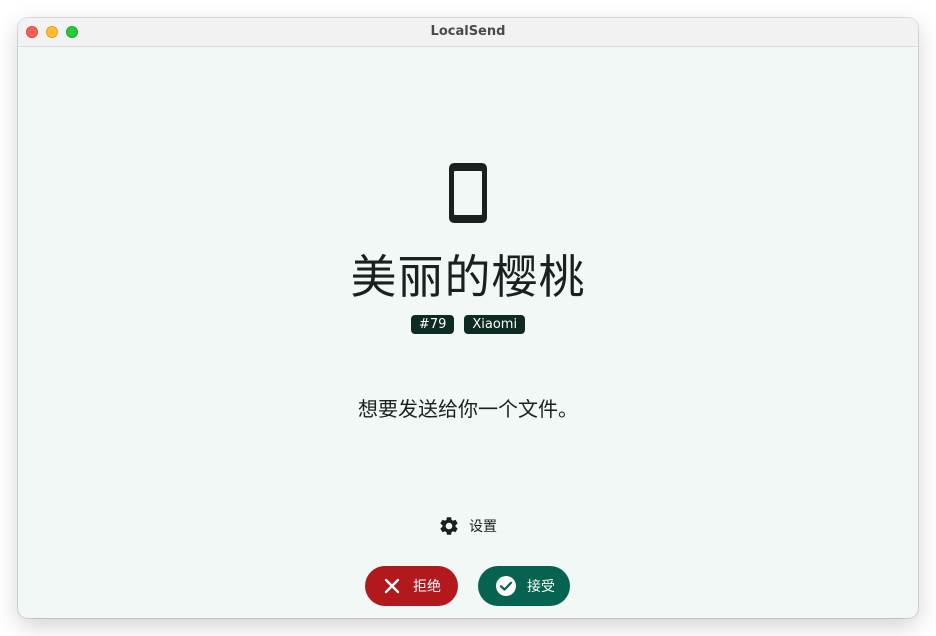  I want to click on device-name: 美丽的樱桃, so click(468, 277).